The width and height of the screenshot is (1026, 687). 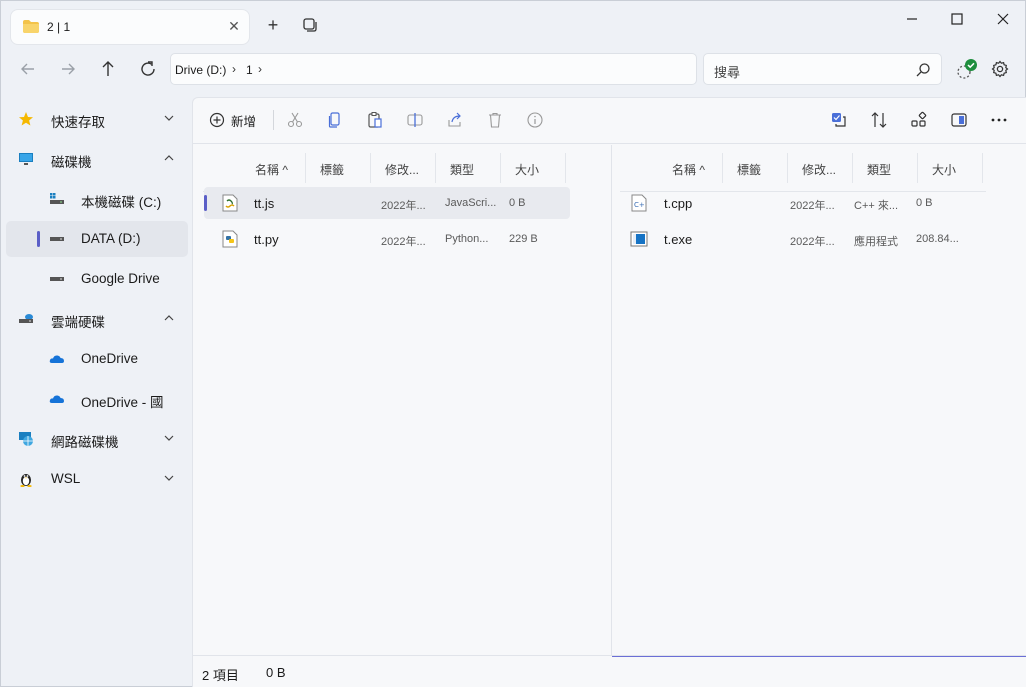 What do you see at coordinates (415, 120) in the screenshot?
I see `rename-icon` at bounding box center [415, 120].